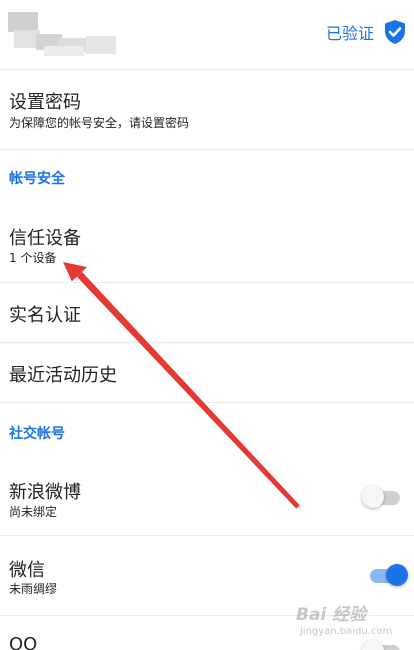  What do you see at coordinates (37, 179) in the screenshot?
I see `section-account-security: 帐号安全` at bounding box center [37, 179].